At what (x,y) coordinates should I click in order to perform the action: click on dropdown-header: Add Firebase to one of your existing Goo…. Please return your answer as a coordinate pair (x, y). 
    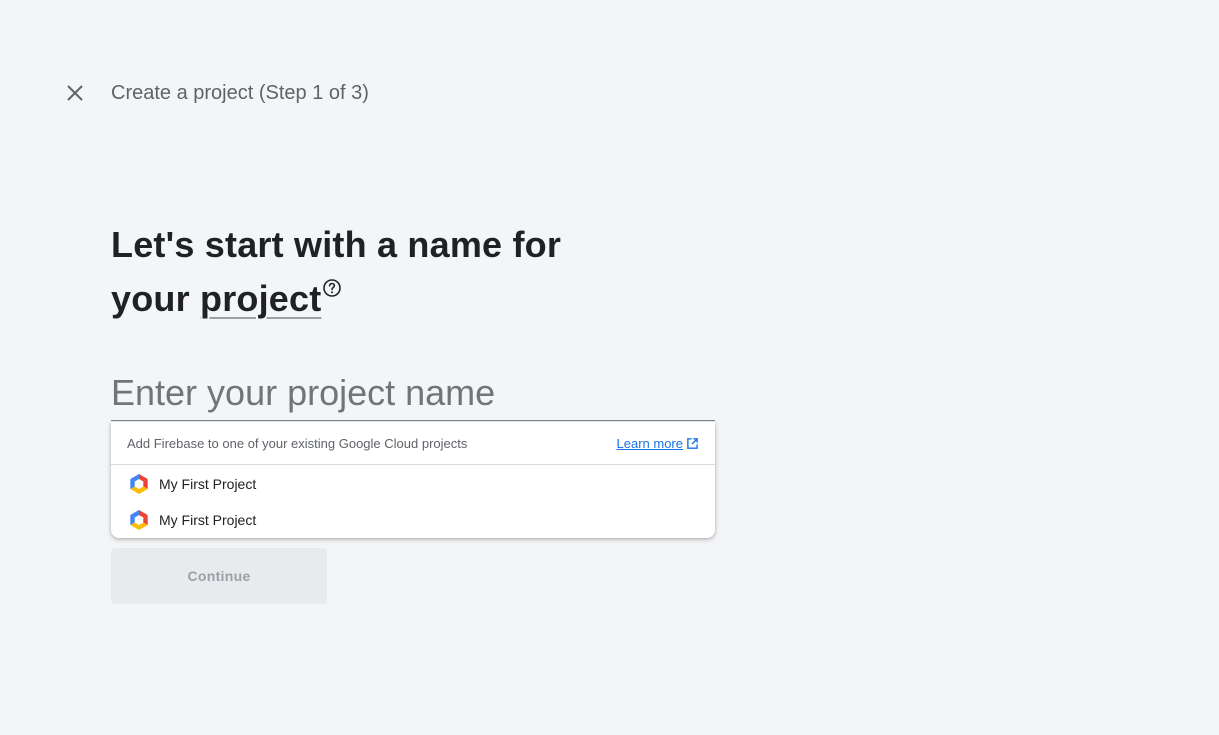
    Looking at the image, I should click on (413, 443).